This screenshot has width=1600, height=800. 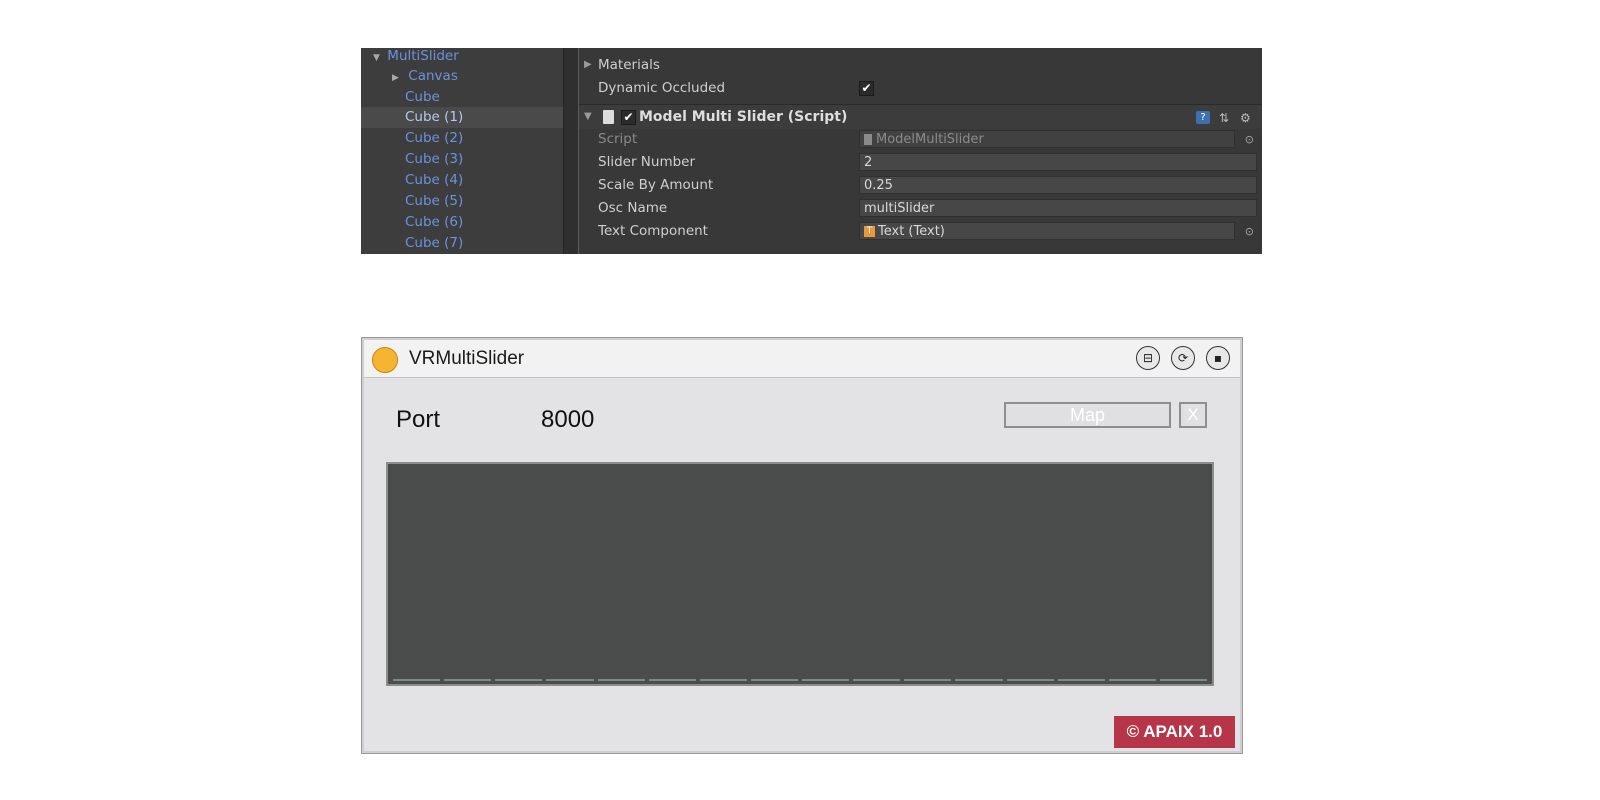 What do you see at coordinates (930, 139) in the screenshot?
I see `script-value: ModelMultiSlider` at bounding box center [930, 139].